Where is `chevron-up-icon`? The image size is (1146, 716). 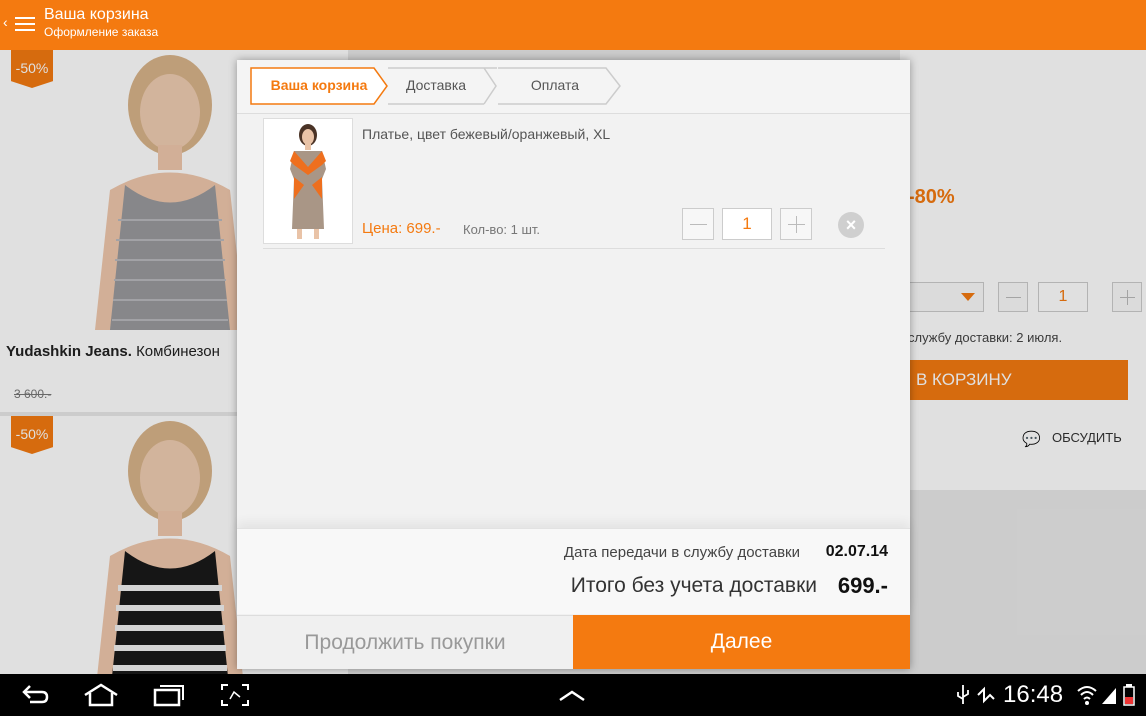
chevron-up-icon is located at coordinates (572, 695).